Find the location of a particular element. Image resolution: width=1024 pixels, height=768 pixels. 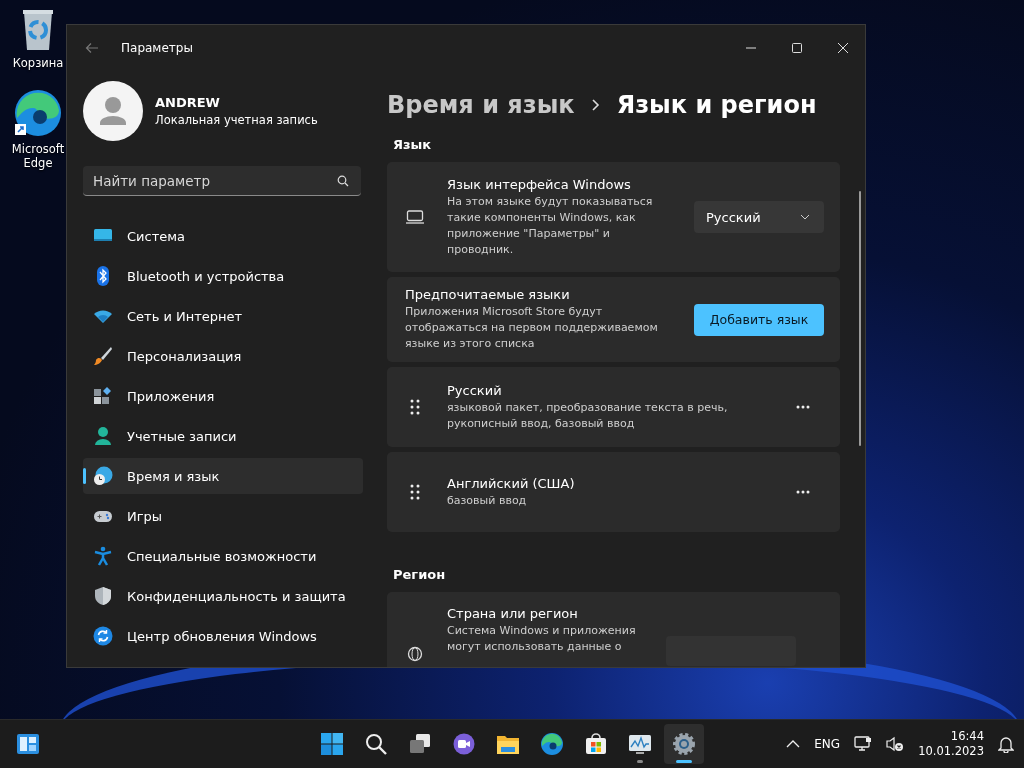

privacy-icon is located at coordinates (103, 596).